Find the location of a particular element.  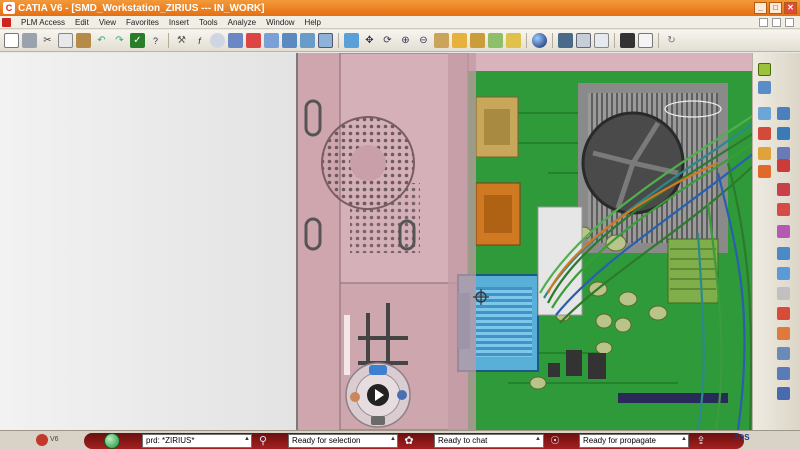

measure-icon is located at coordinates (764, 153).